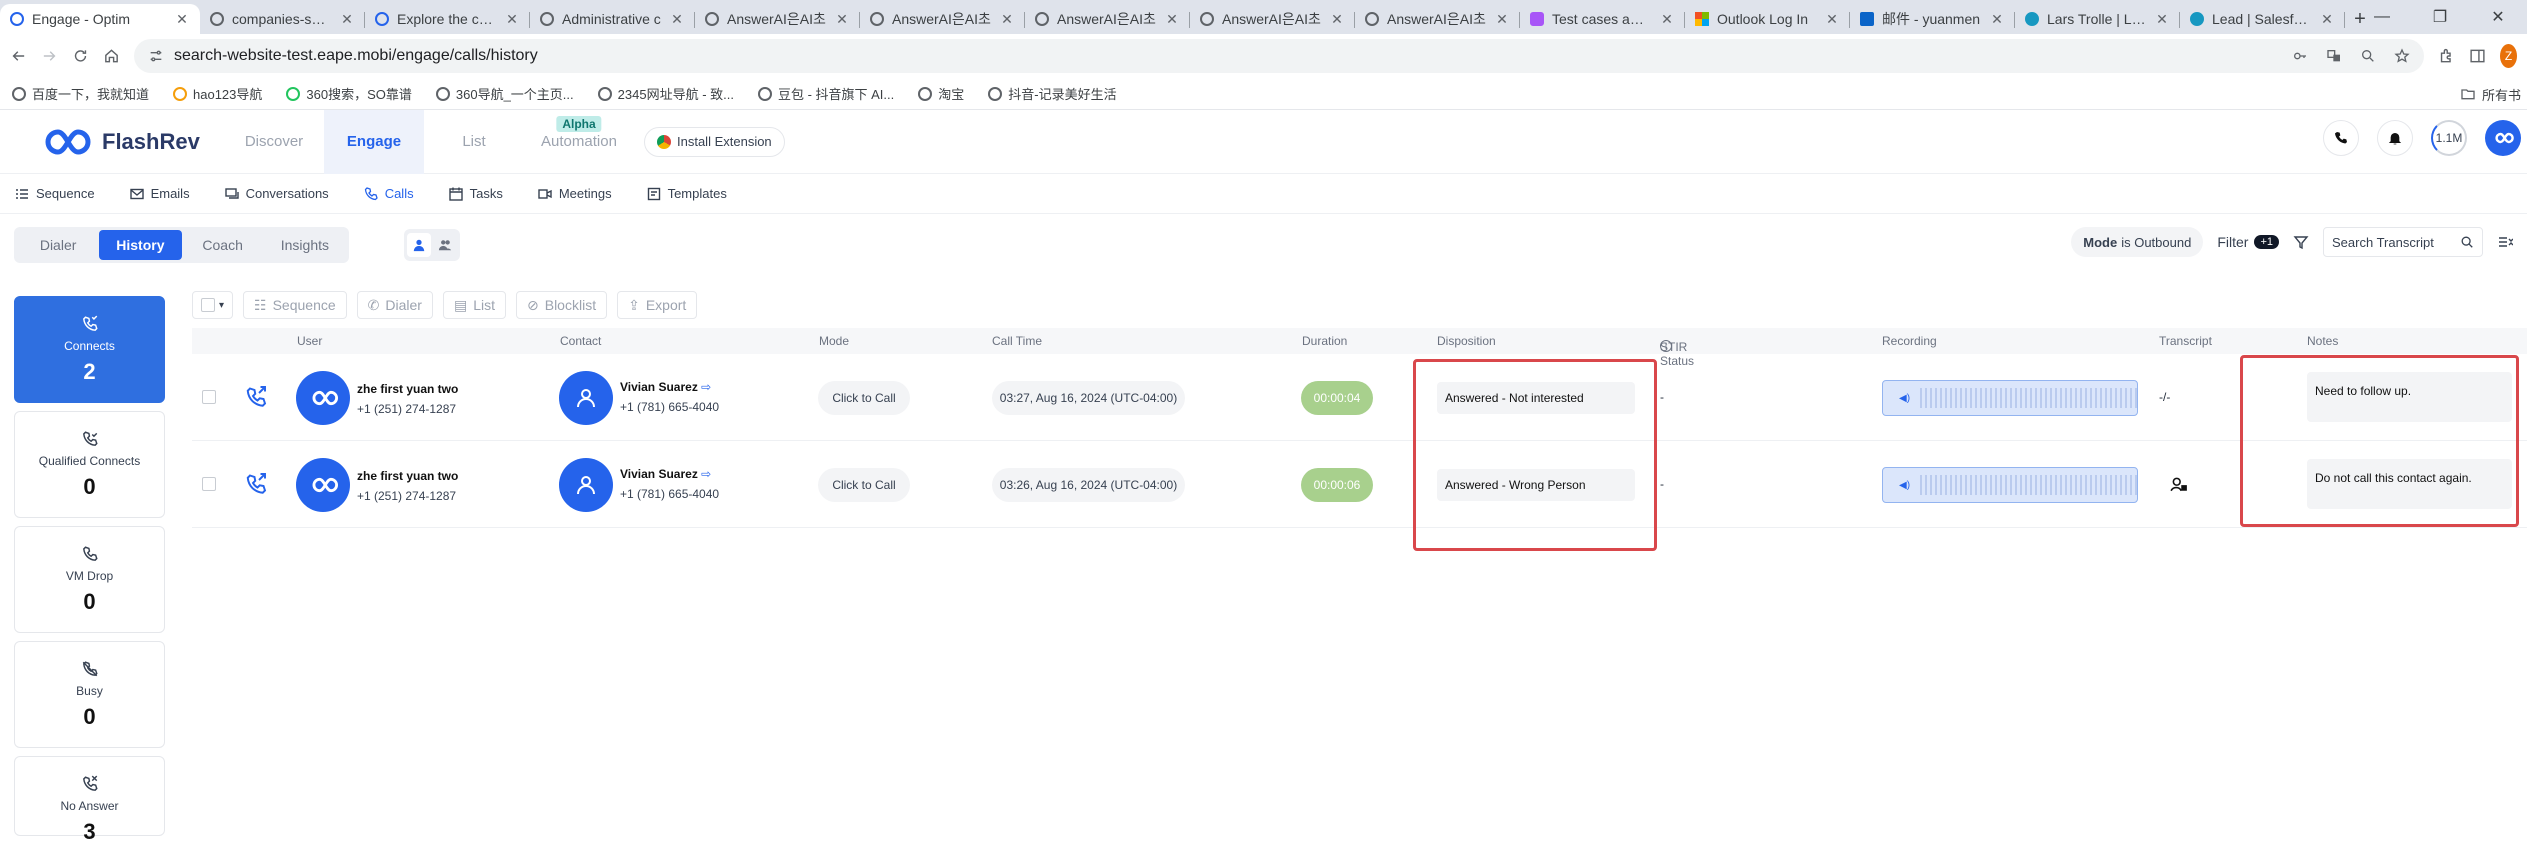 Image resolution: width=2527 pixels, height=845 pixels. I want to click on flashrev-logo: FlashRev, so click(124, 142).